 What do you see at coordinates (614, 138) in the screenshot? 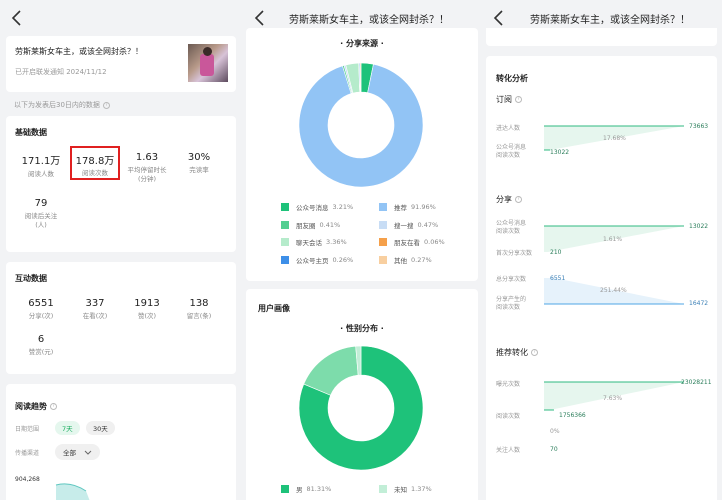
I see `subscribe-pct: 17.68%` at bounding box center [614, 138].